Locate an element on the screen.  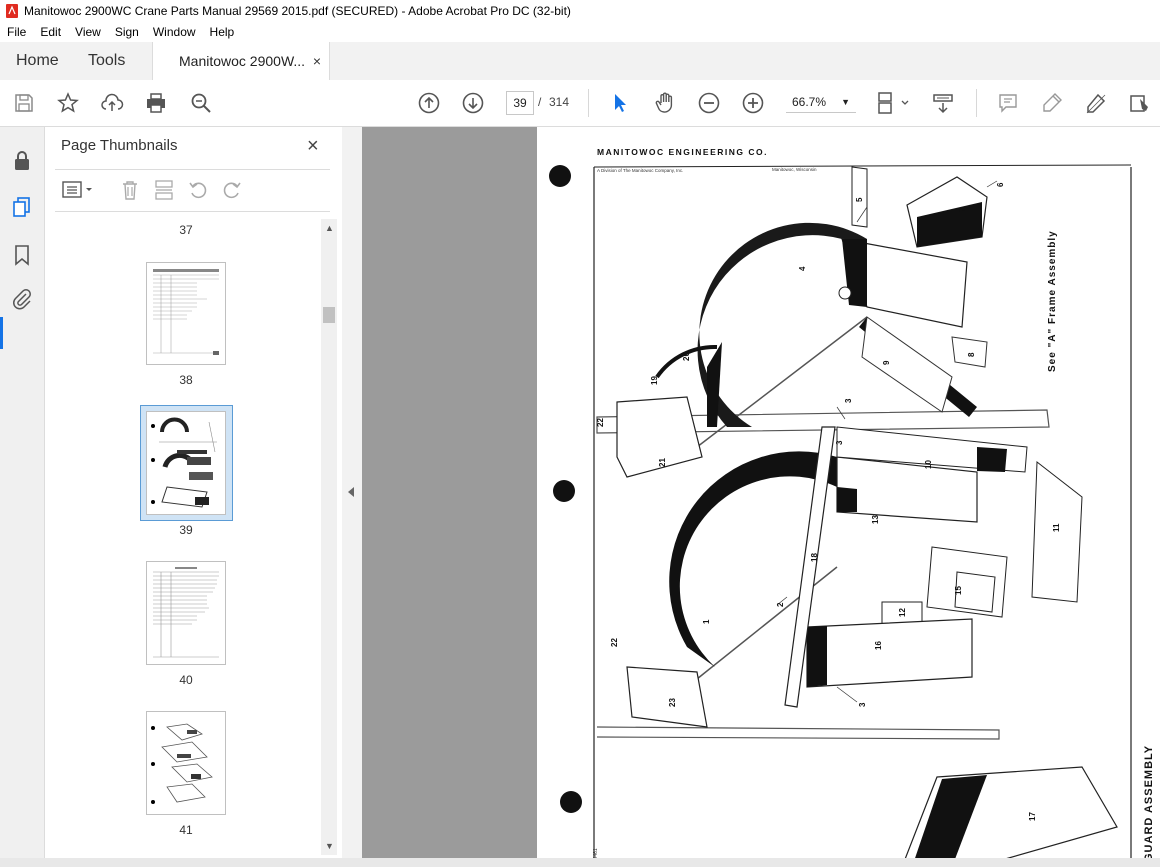
previous-page-icon is located at coordinates (429, 103).